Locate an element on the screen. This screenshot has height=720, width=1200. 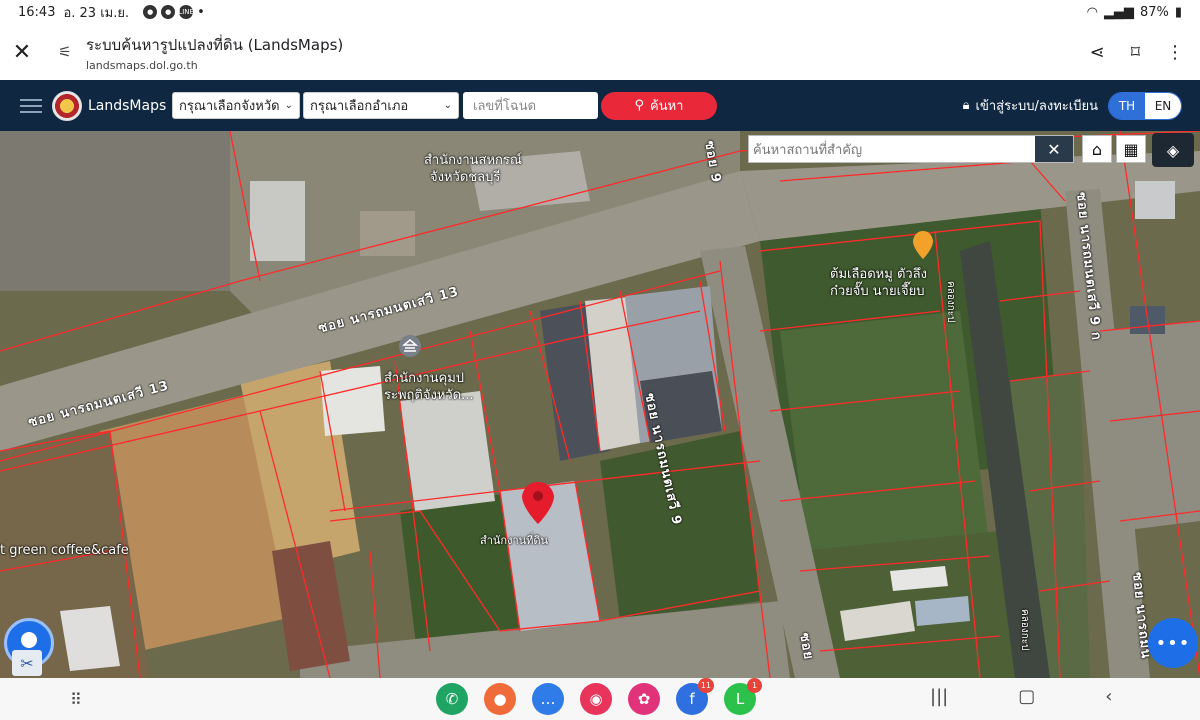
page-title: ระบบค้นหารูปแปลงที่ดิน (LandsMaps) is located at coordinates (215, 44).